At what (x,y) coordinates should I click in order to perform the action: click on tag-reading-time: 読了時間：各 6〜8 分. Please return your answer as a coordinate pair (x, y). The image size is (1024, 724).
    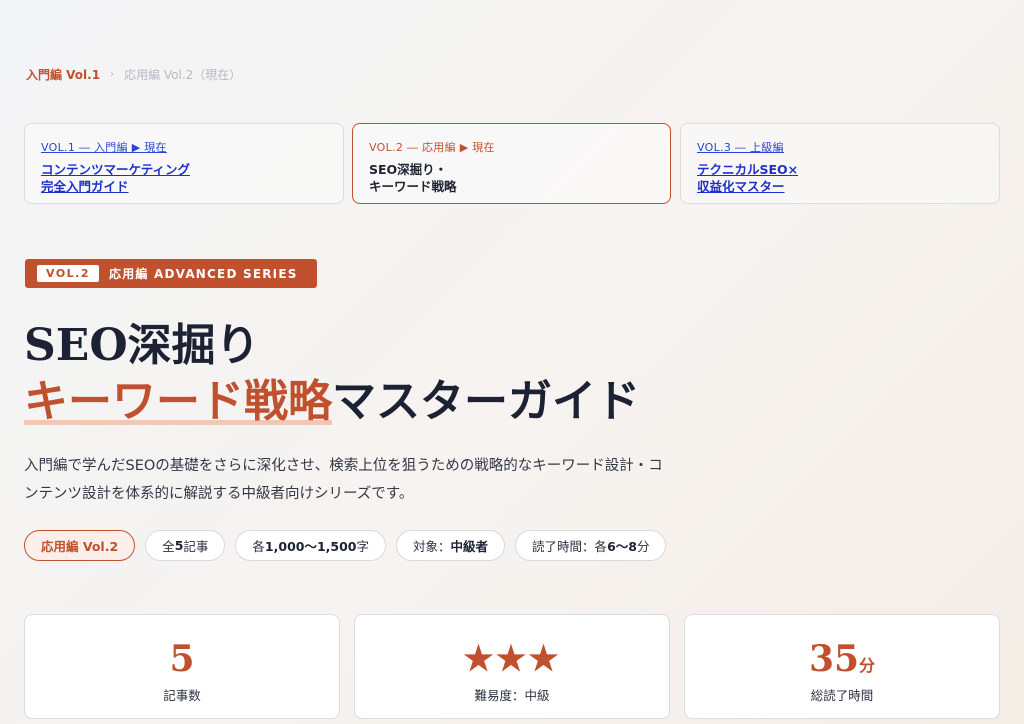
    Looking at the image, I should click on (591, 545).